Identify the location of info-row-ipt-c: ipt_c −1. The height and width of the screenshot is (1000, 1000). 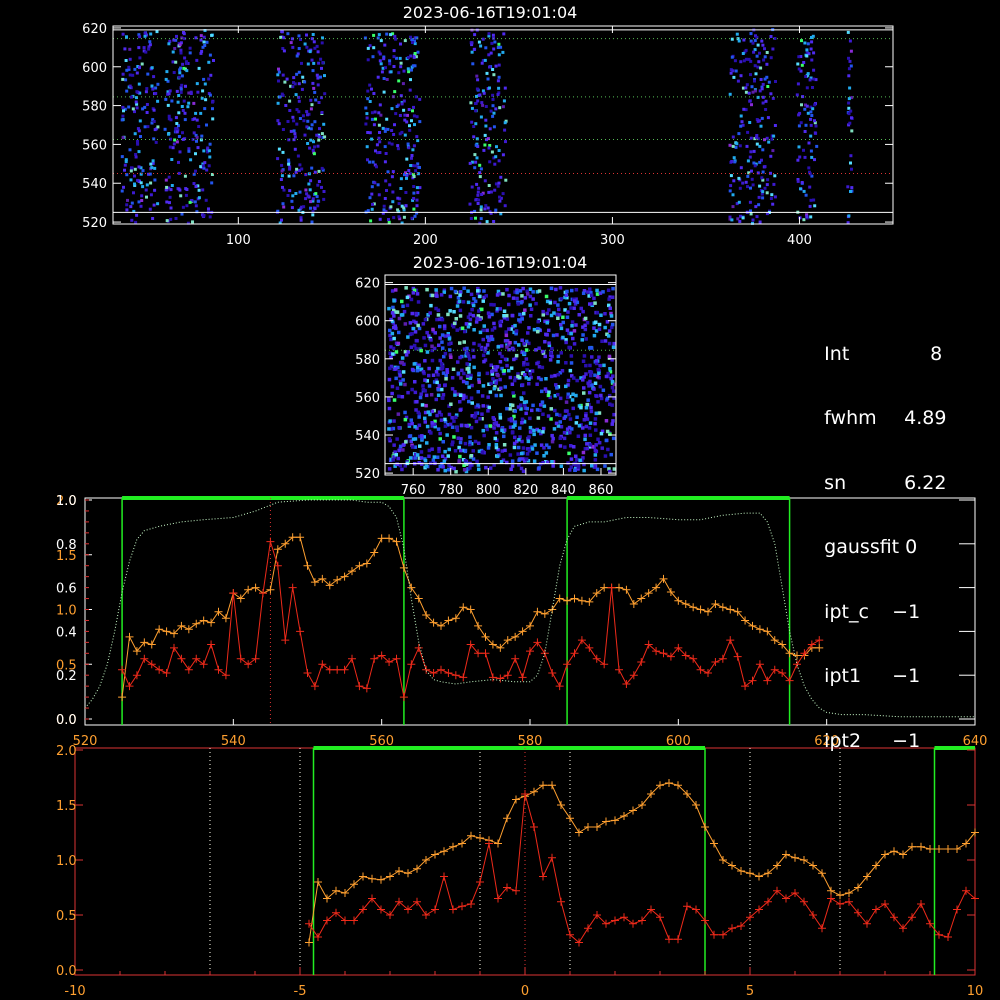
(873, 612).